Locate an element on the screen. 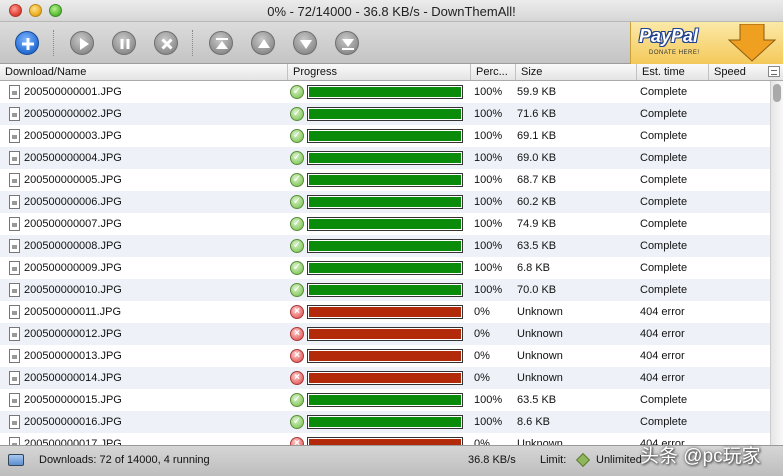 Image resolution: width=783 pixels, height=476 pixels. pause-button is located at coordinates (124, 43).